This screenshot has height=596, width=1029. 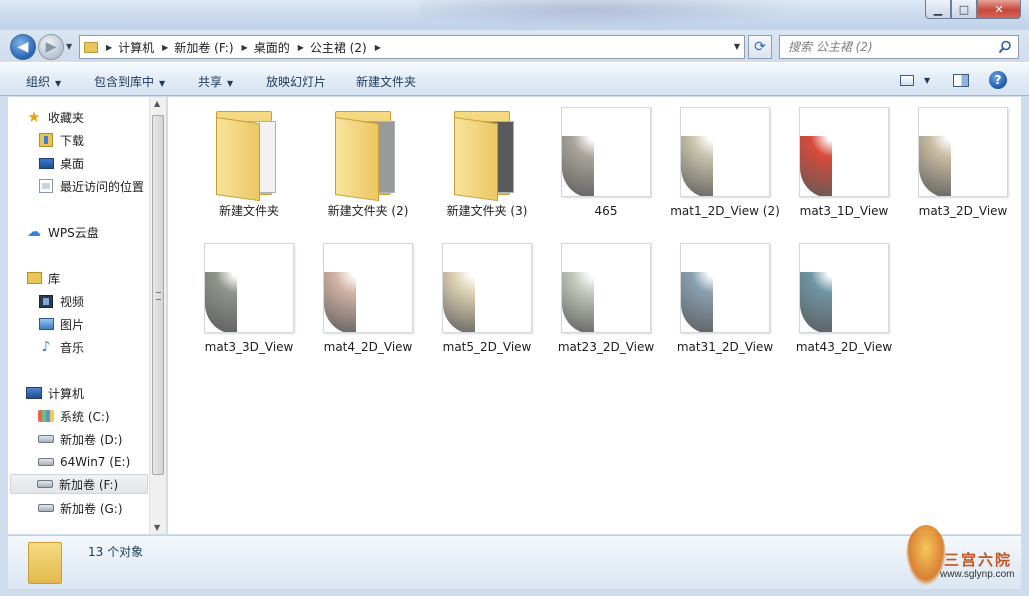 I want to click on sidebar-item-favorites: ★ 收藏夹, so click(x=55, y=117).